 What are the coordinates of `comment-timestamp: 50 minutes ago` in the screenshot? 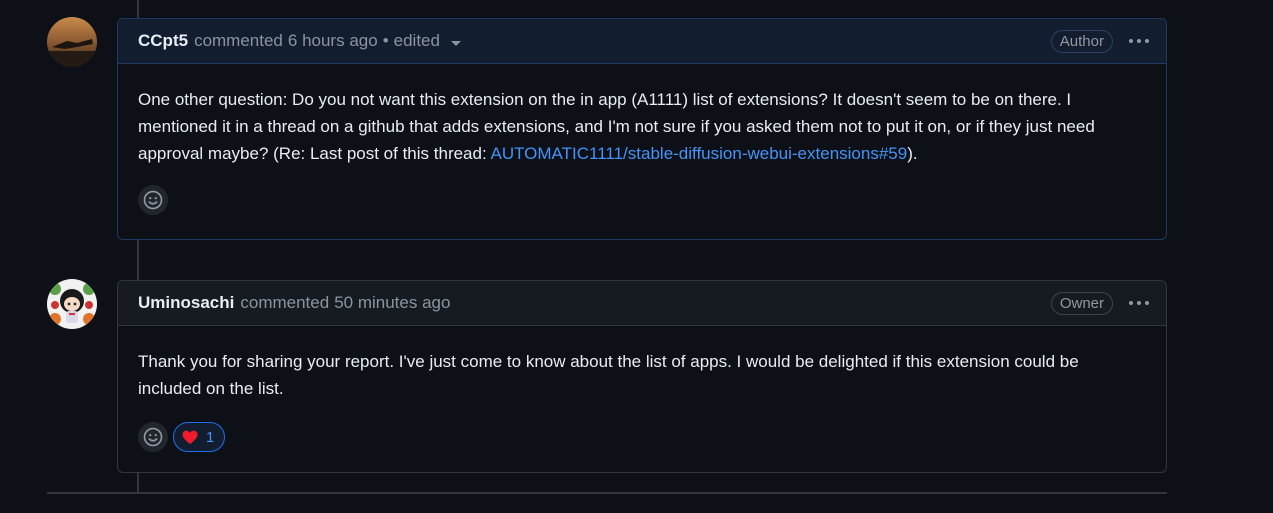 It's located at (392, 303).